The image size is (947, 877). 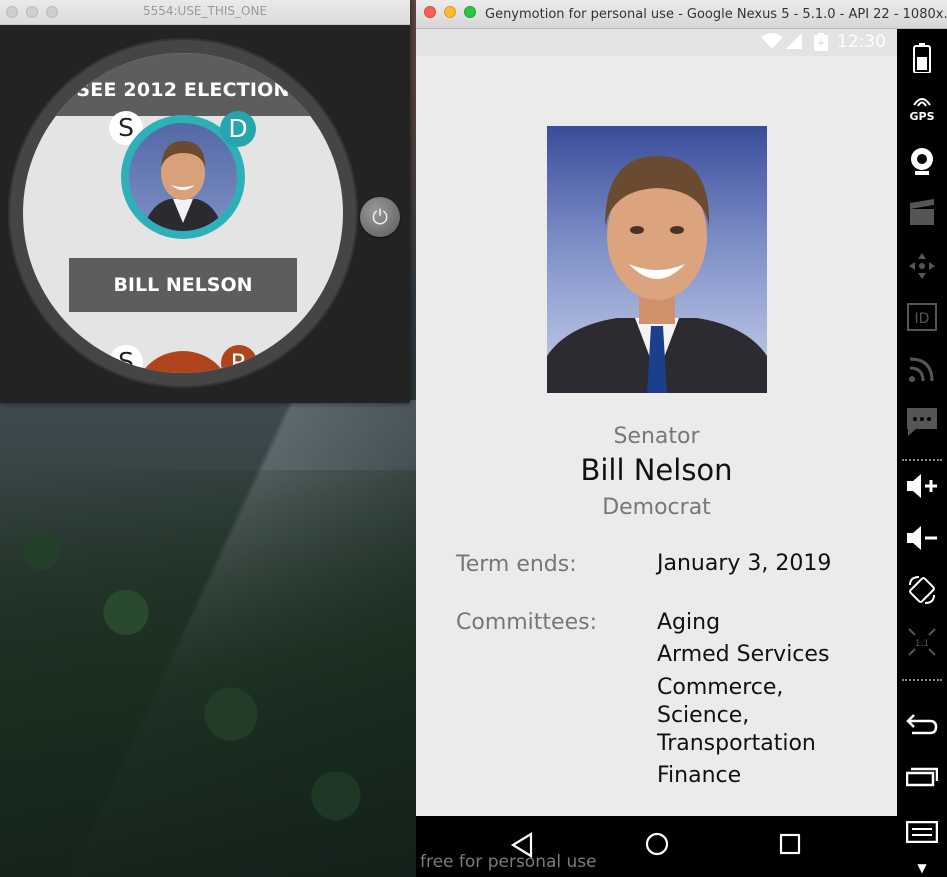 I want to click on wear-window-title: 5554:USE_THIS_ONE, so click(x=205, y=11).